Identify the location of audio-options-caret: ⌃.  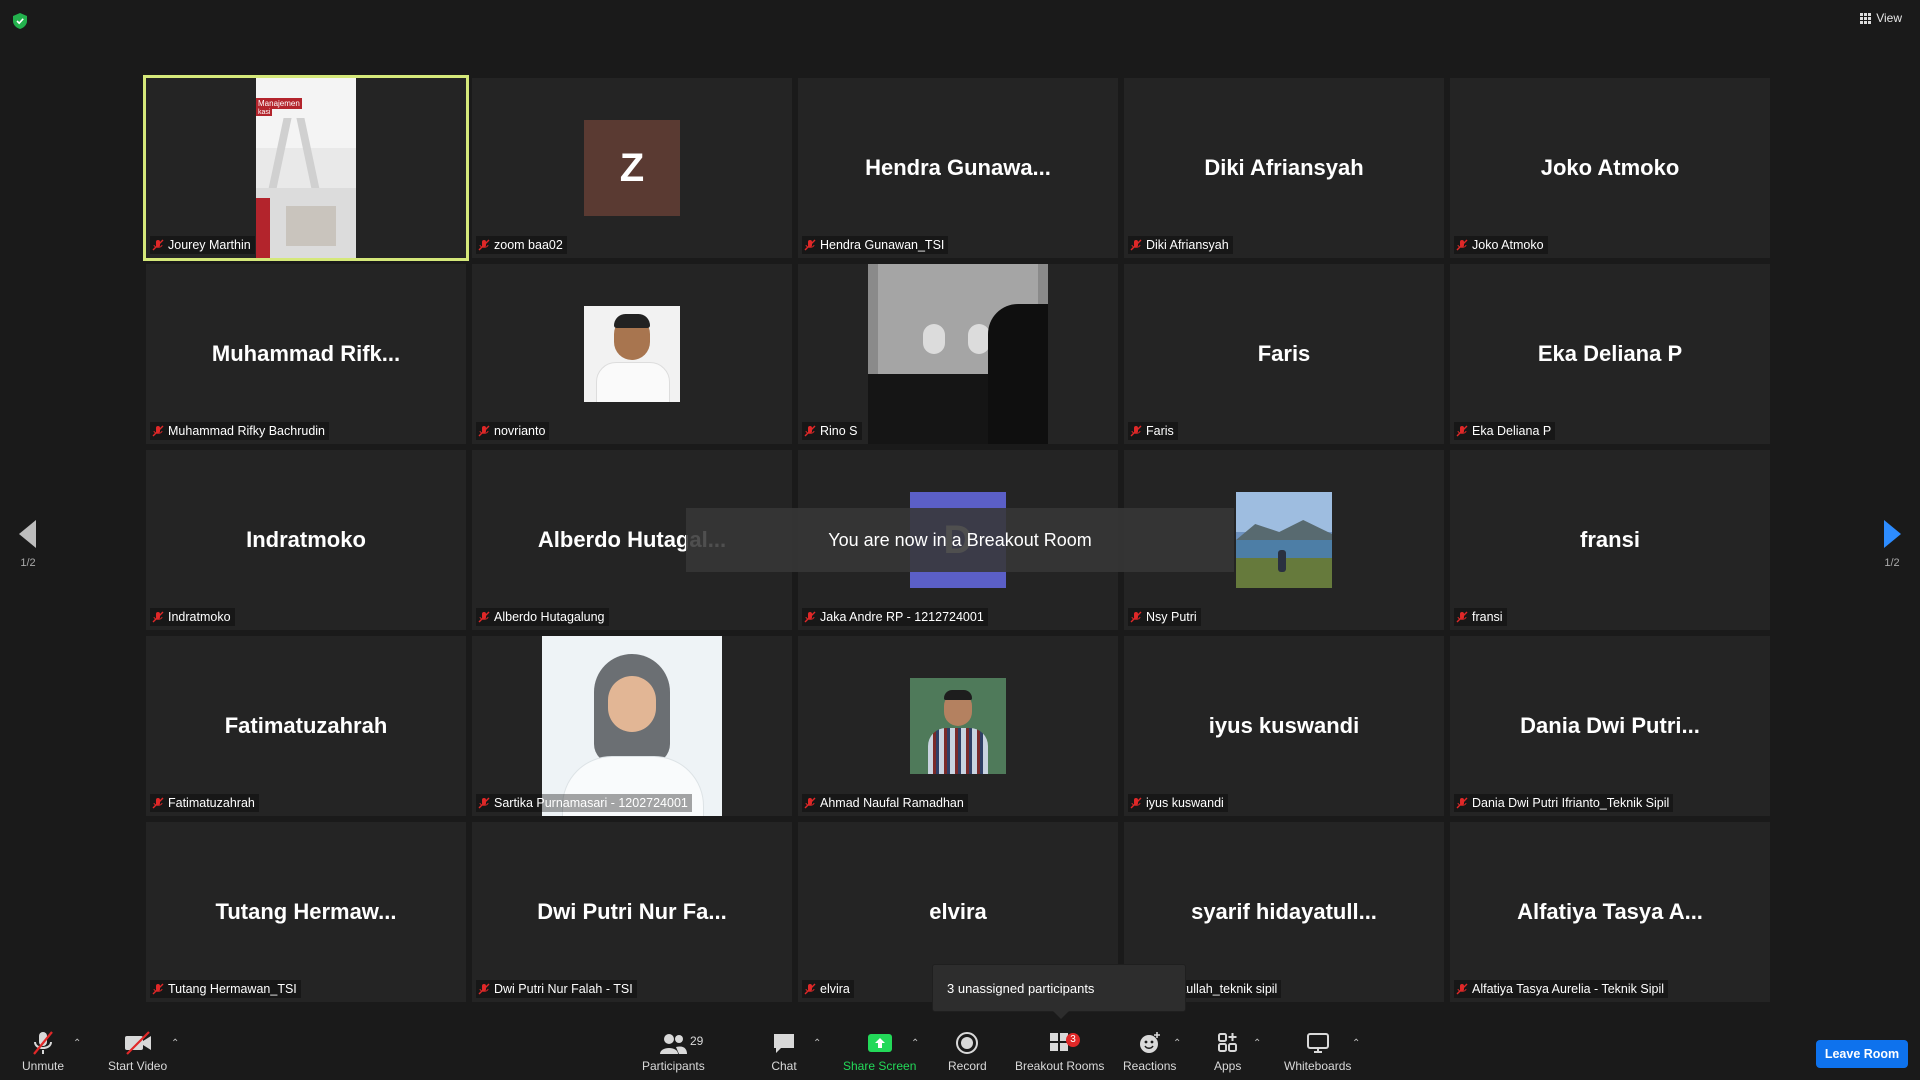
(77, 1043).